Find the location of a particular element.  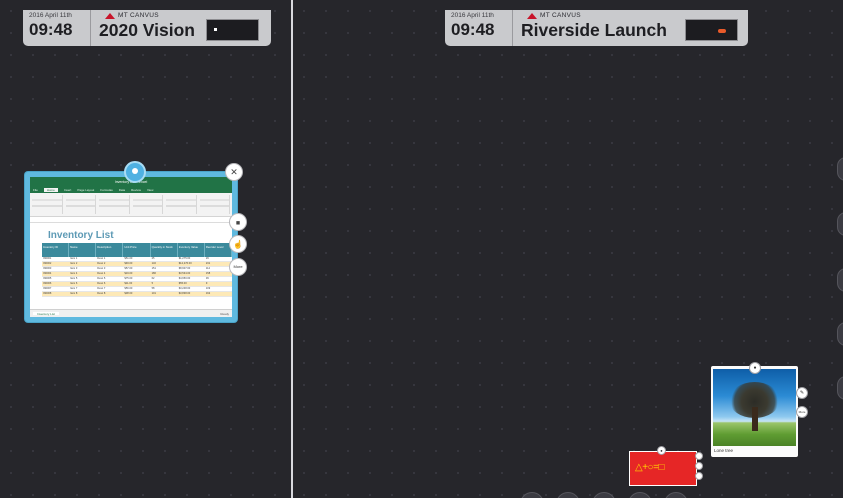

table-cell: IN0005 is located at coordinates (55, 279).